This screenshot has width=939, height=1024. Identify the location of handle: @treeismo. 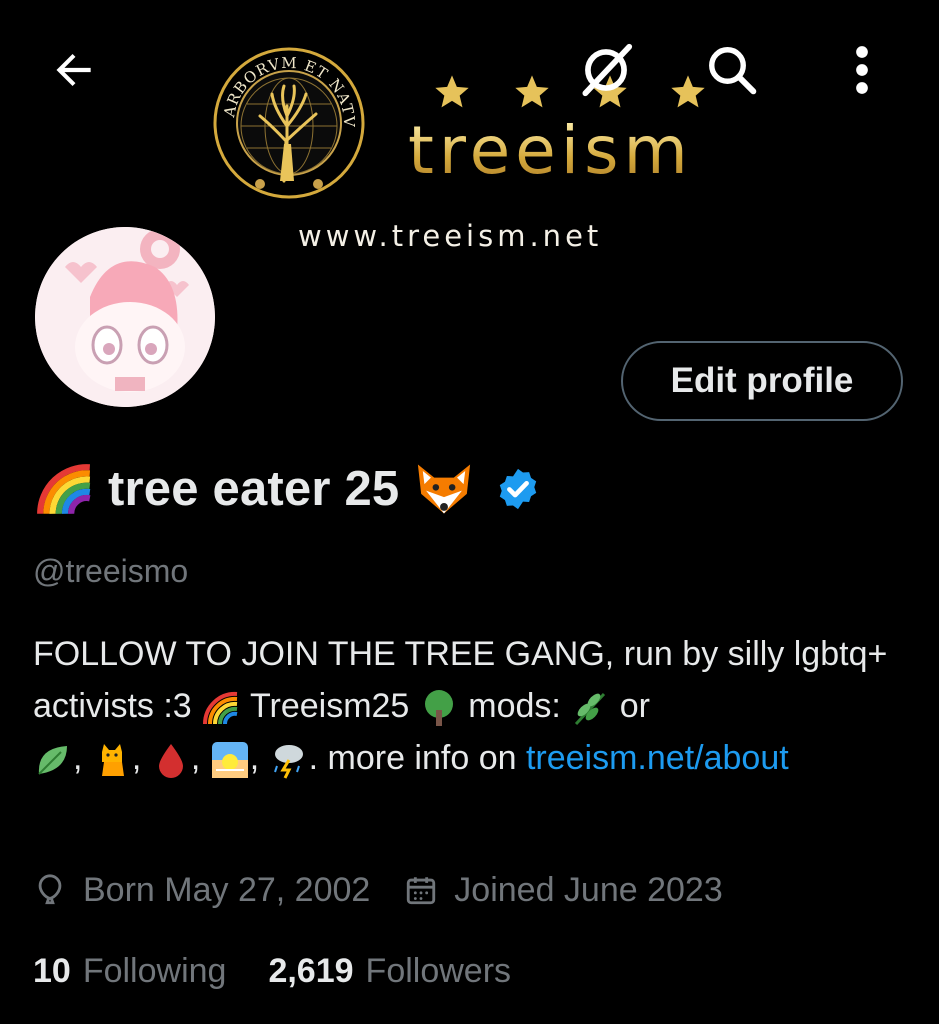
(111, 571).